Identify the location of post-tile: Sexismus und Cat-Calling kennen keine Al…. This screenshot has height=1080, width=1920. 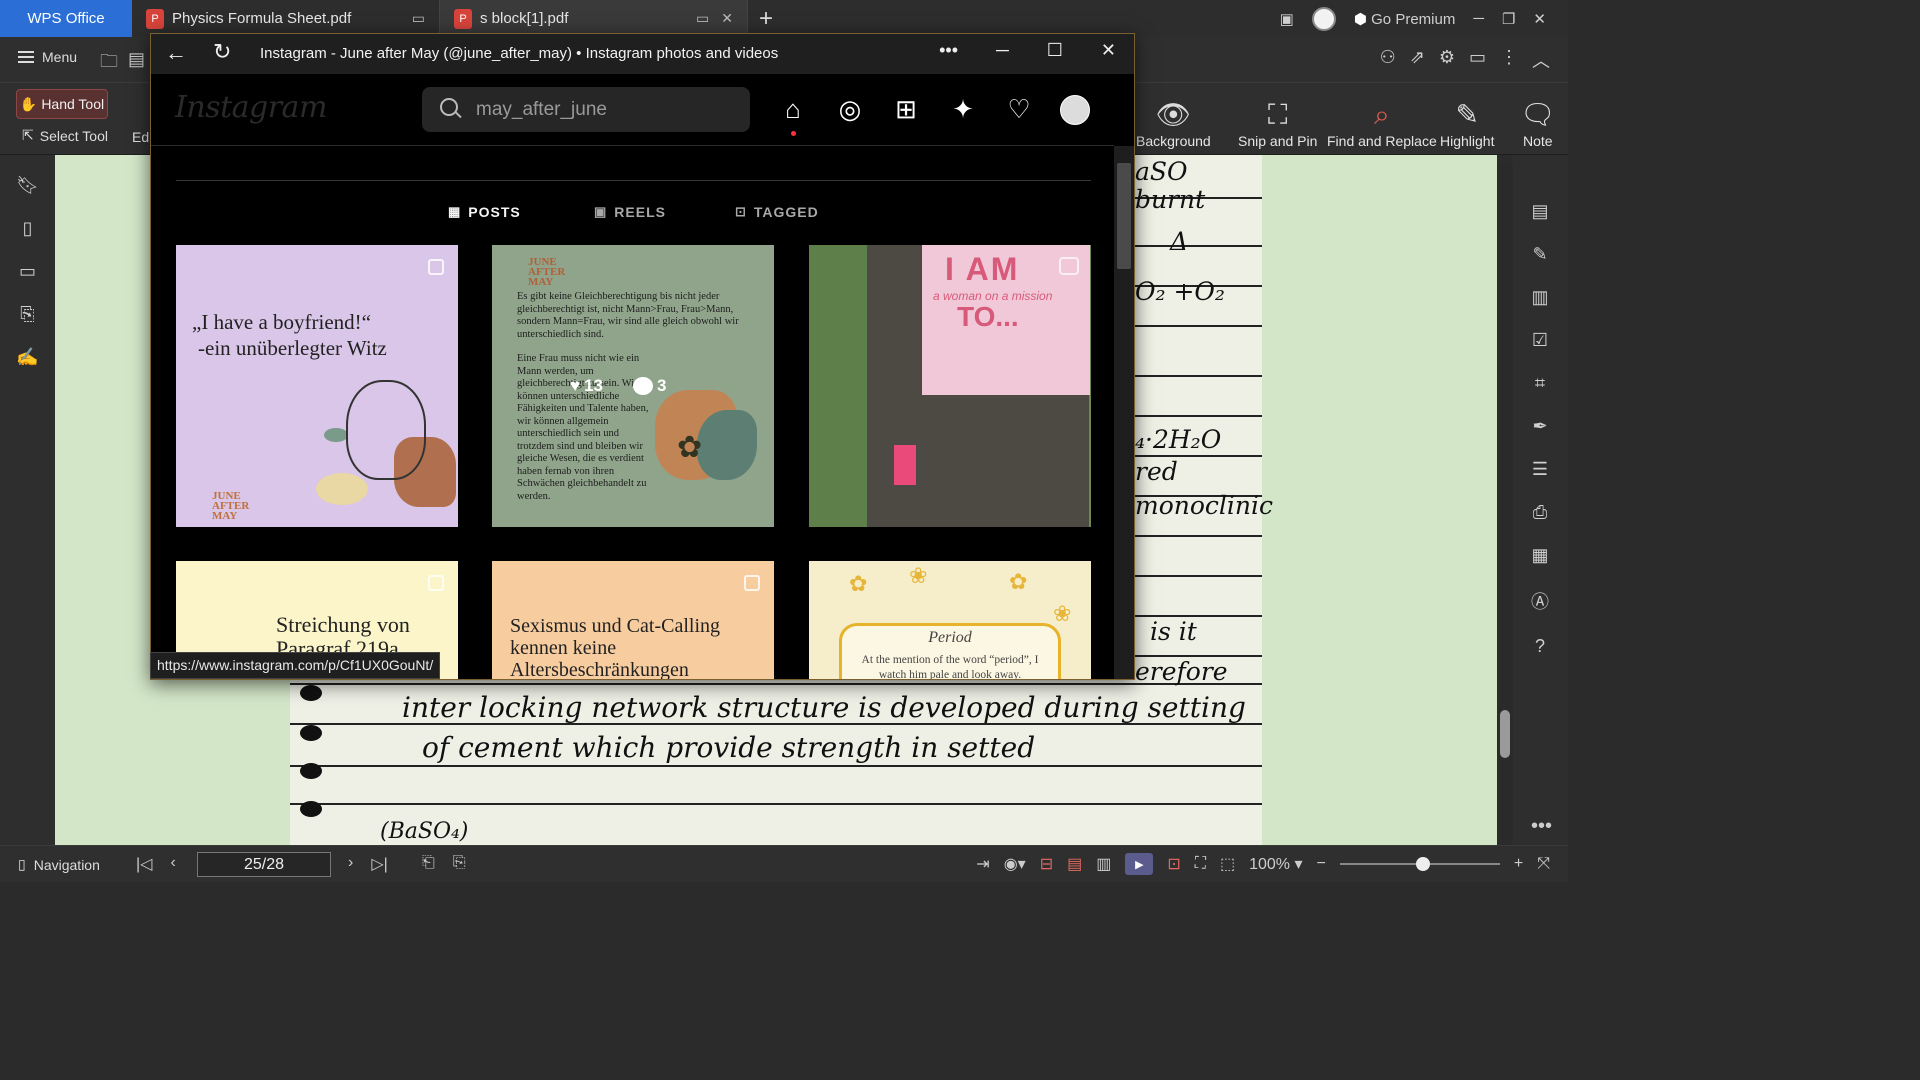
(633, 620).